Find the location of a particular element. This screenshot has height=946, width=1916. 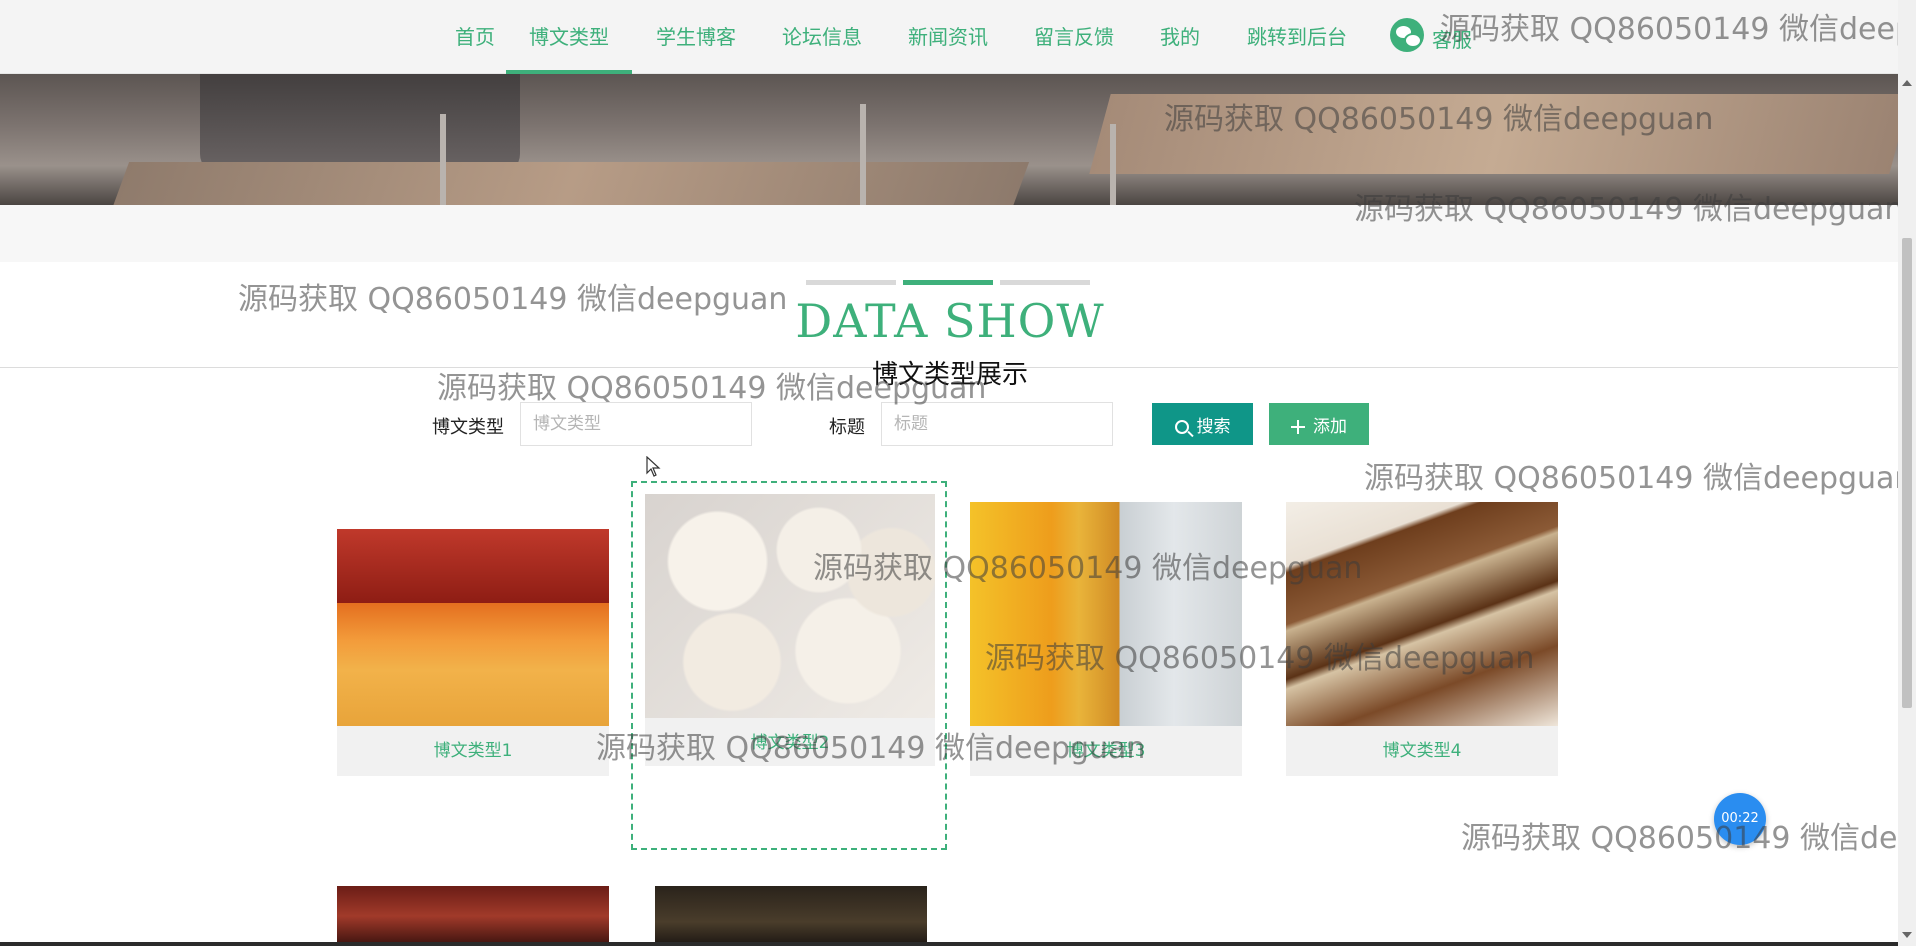

add-button-label: 添加 is located at coordinates (1330, 426).